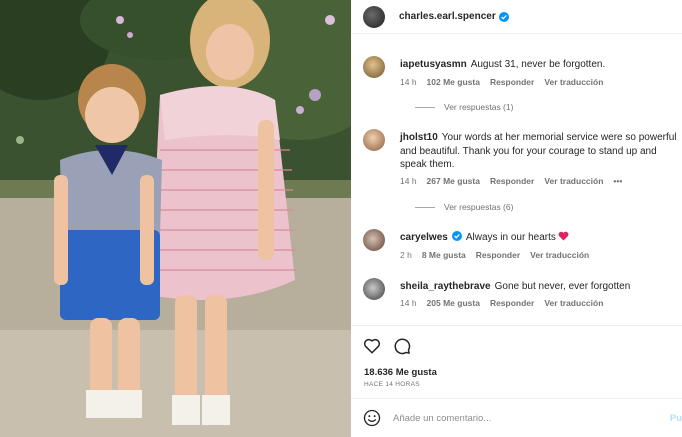  Describe the element at coordinates (563, 236) in the screenshot. I see `red-heart-icon` at that location.